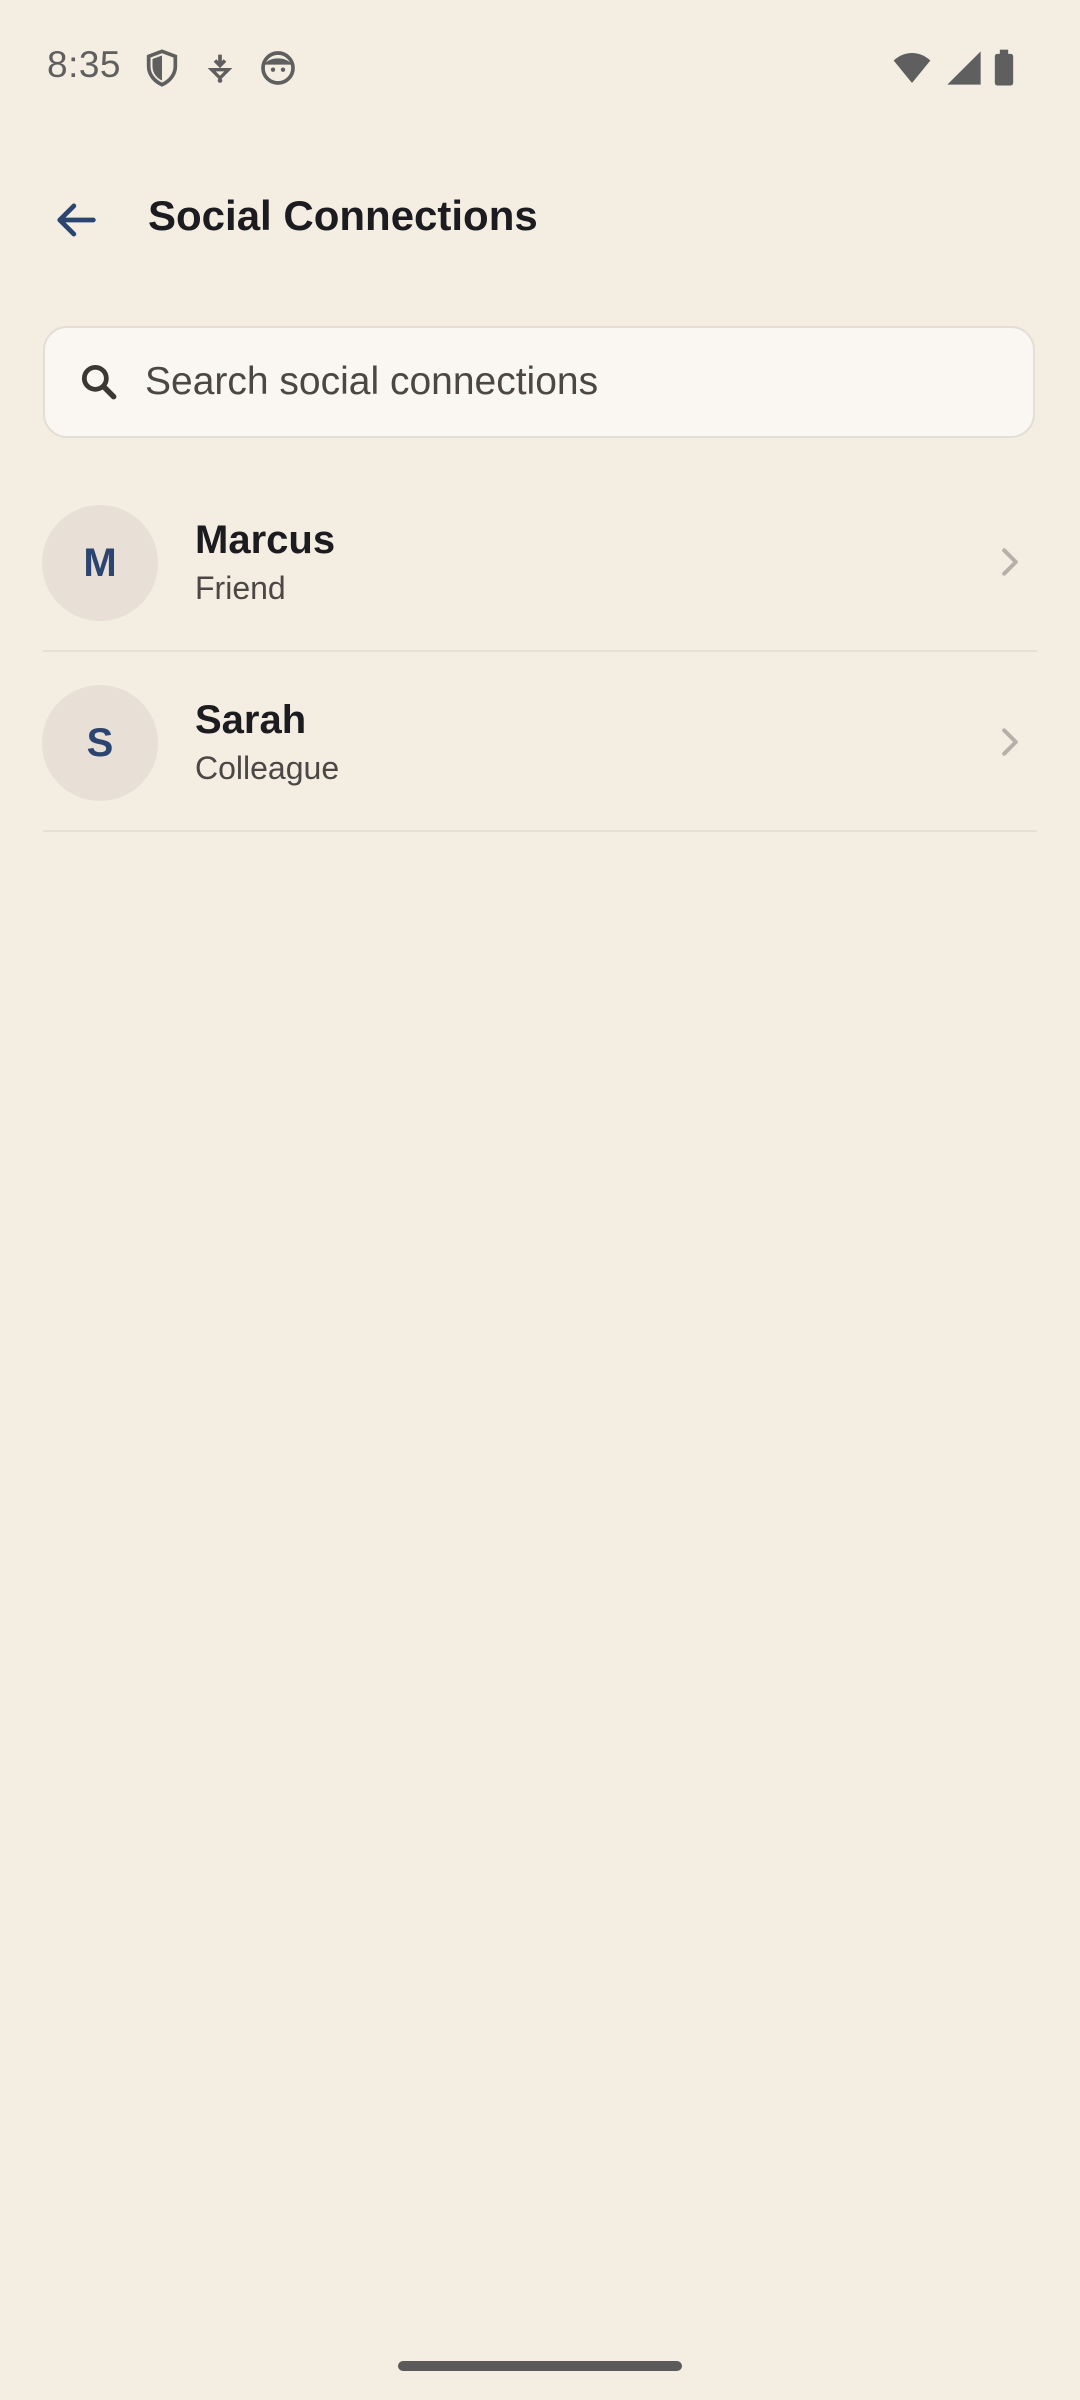 The height and width of the screenshot is (2400, 1080). Describe the element at coordinates (964, 68) in the screenshot. I see `signal-icon` at that location.